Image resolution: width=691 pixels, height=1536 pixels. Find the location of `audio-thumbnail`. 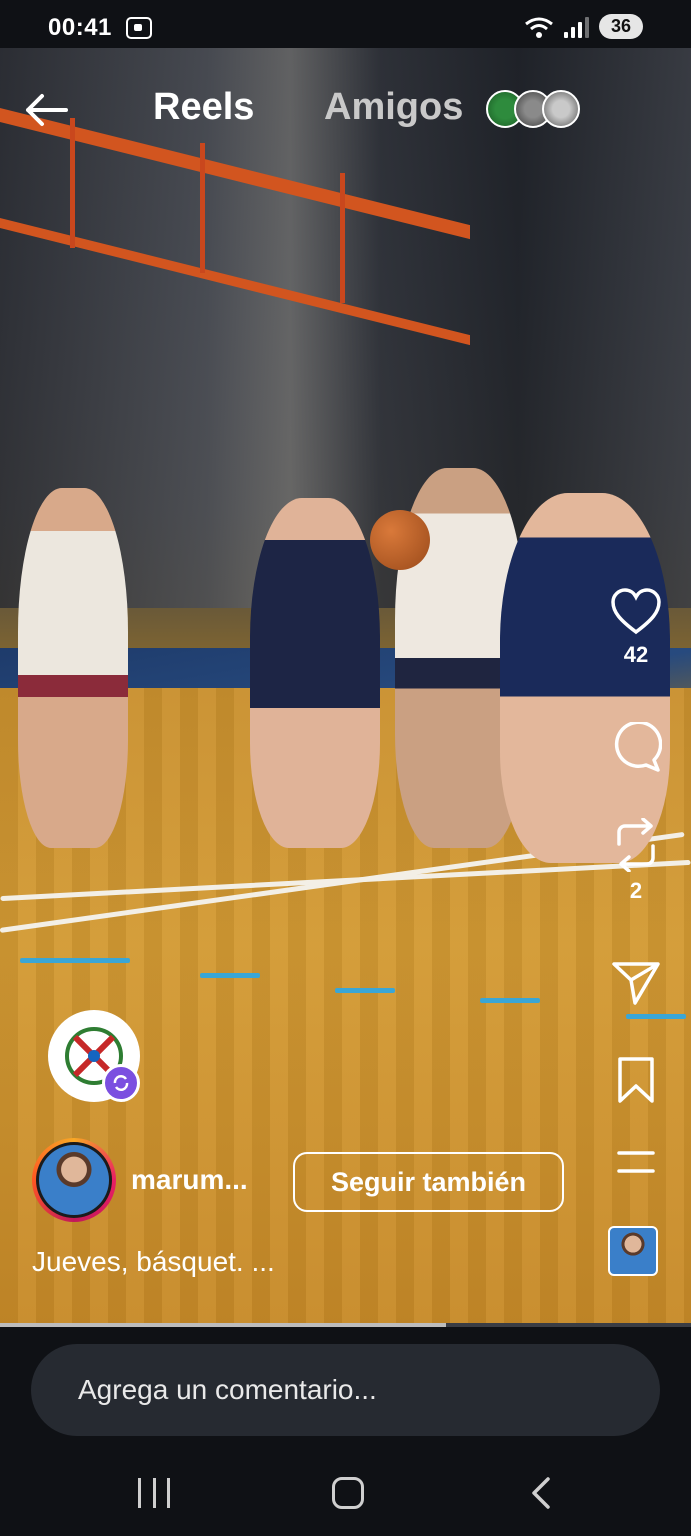

audio-thumbnail is located at coordinates (633, 1251).